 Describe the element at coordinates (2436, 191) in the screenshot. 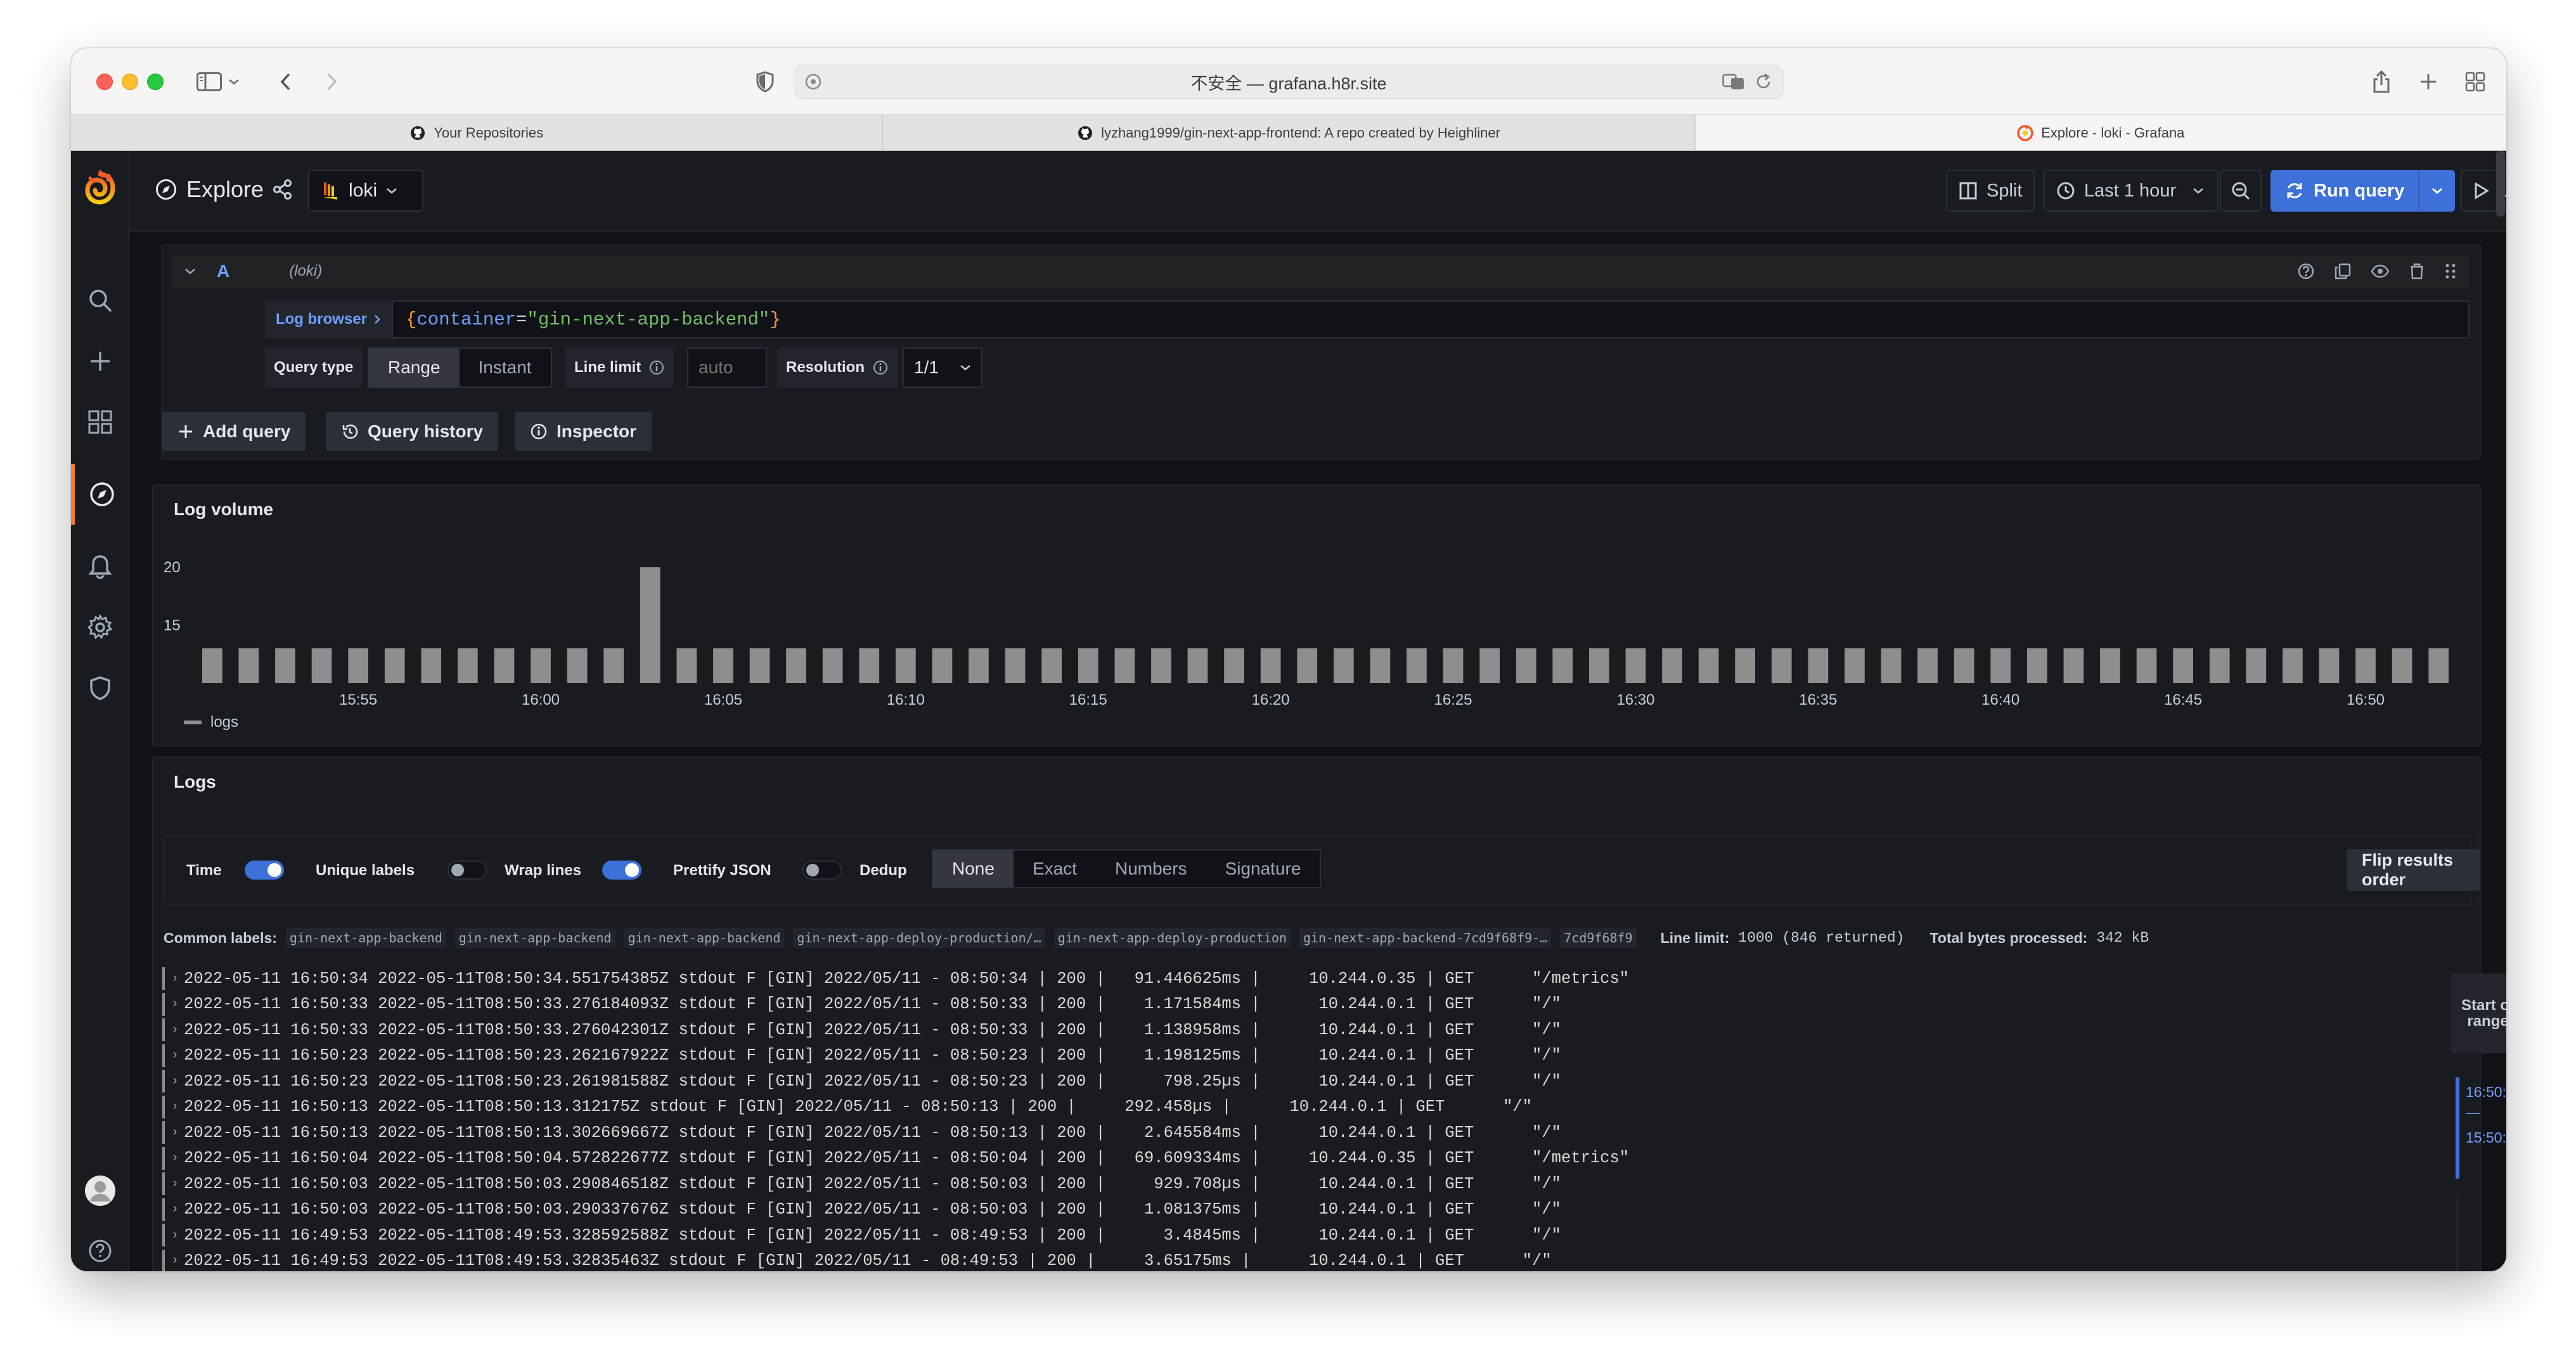

I see `run-query-options-button` at that location.